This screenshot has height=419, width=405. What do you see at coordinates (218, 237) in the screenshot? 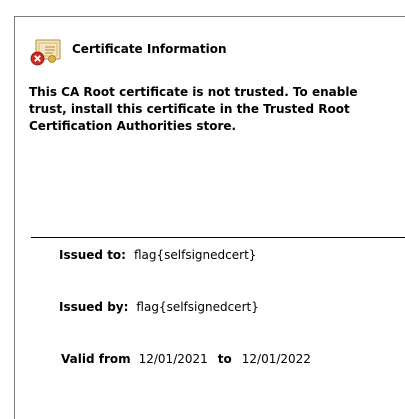
I see `details-separator` at bounding box center [218, 237].